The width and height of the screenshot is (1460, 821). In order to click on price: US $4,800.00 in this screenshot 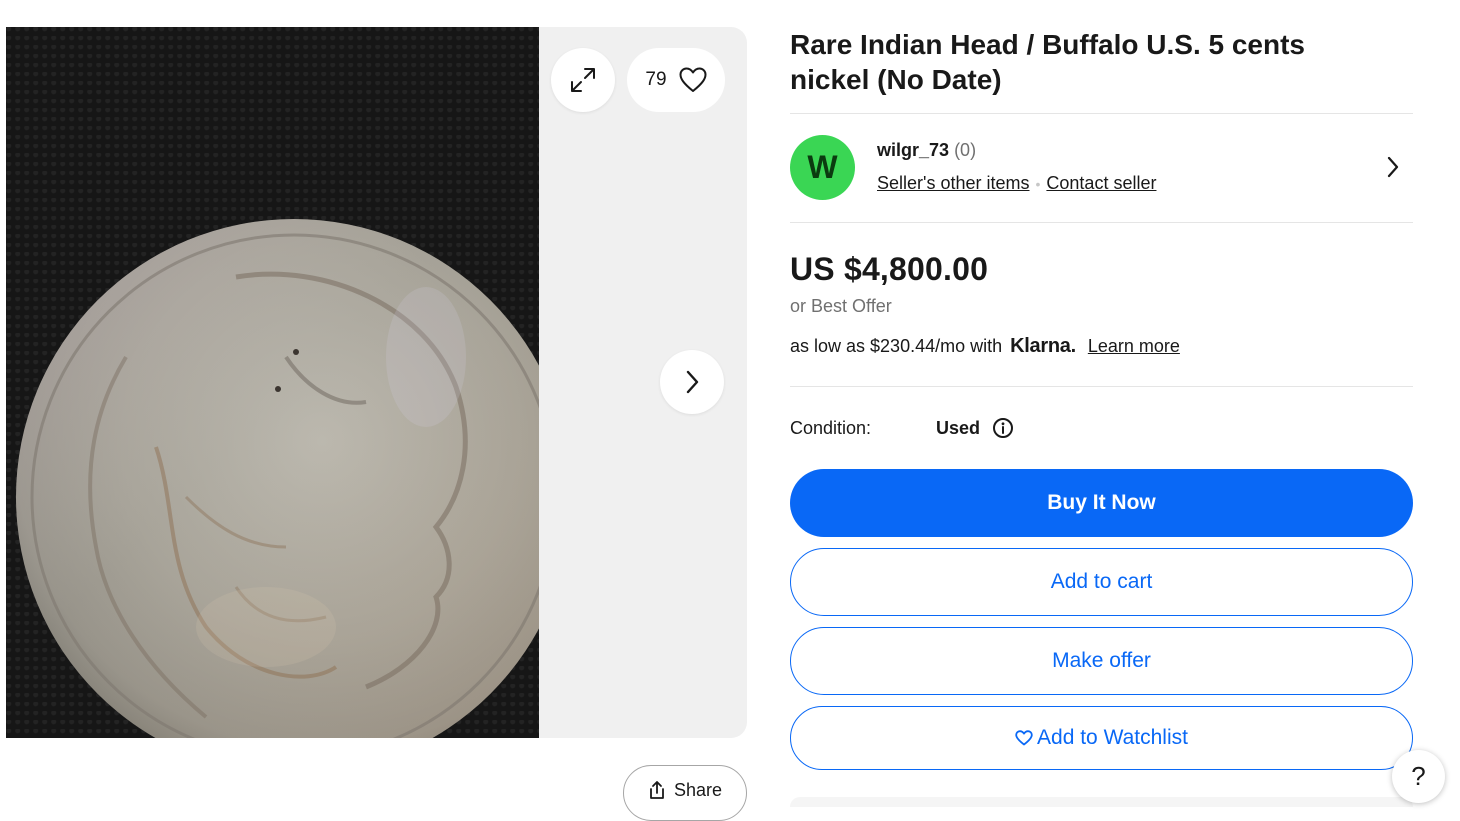, I will do `click(889, 269)`.